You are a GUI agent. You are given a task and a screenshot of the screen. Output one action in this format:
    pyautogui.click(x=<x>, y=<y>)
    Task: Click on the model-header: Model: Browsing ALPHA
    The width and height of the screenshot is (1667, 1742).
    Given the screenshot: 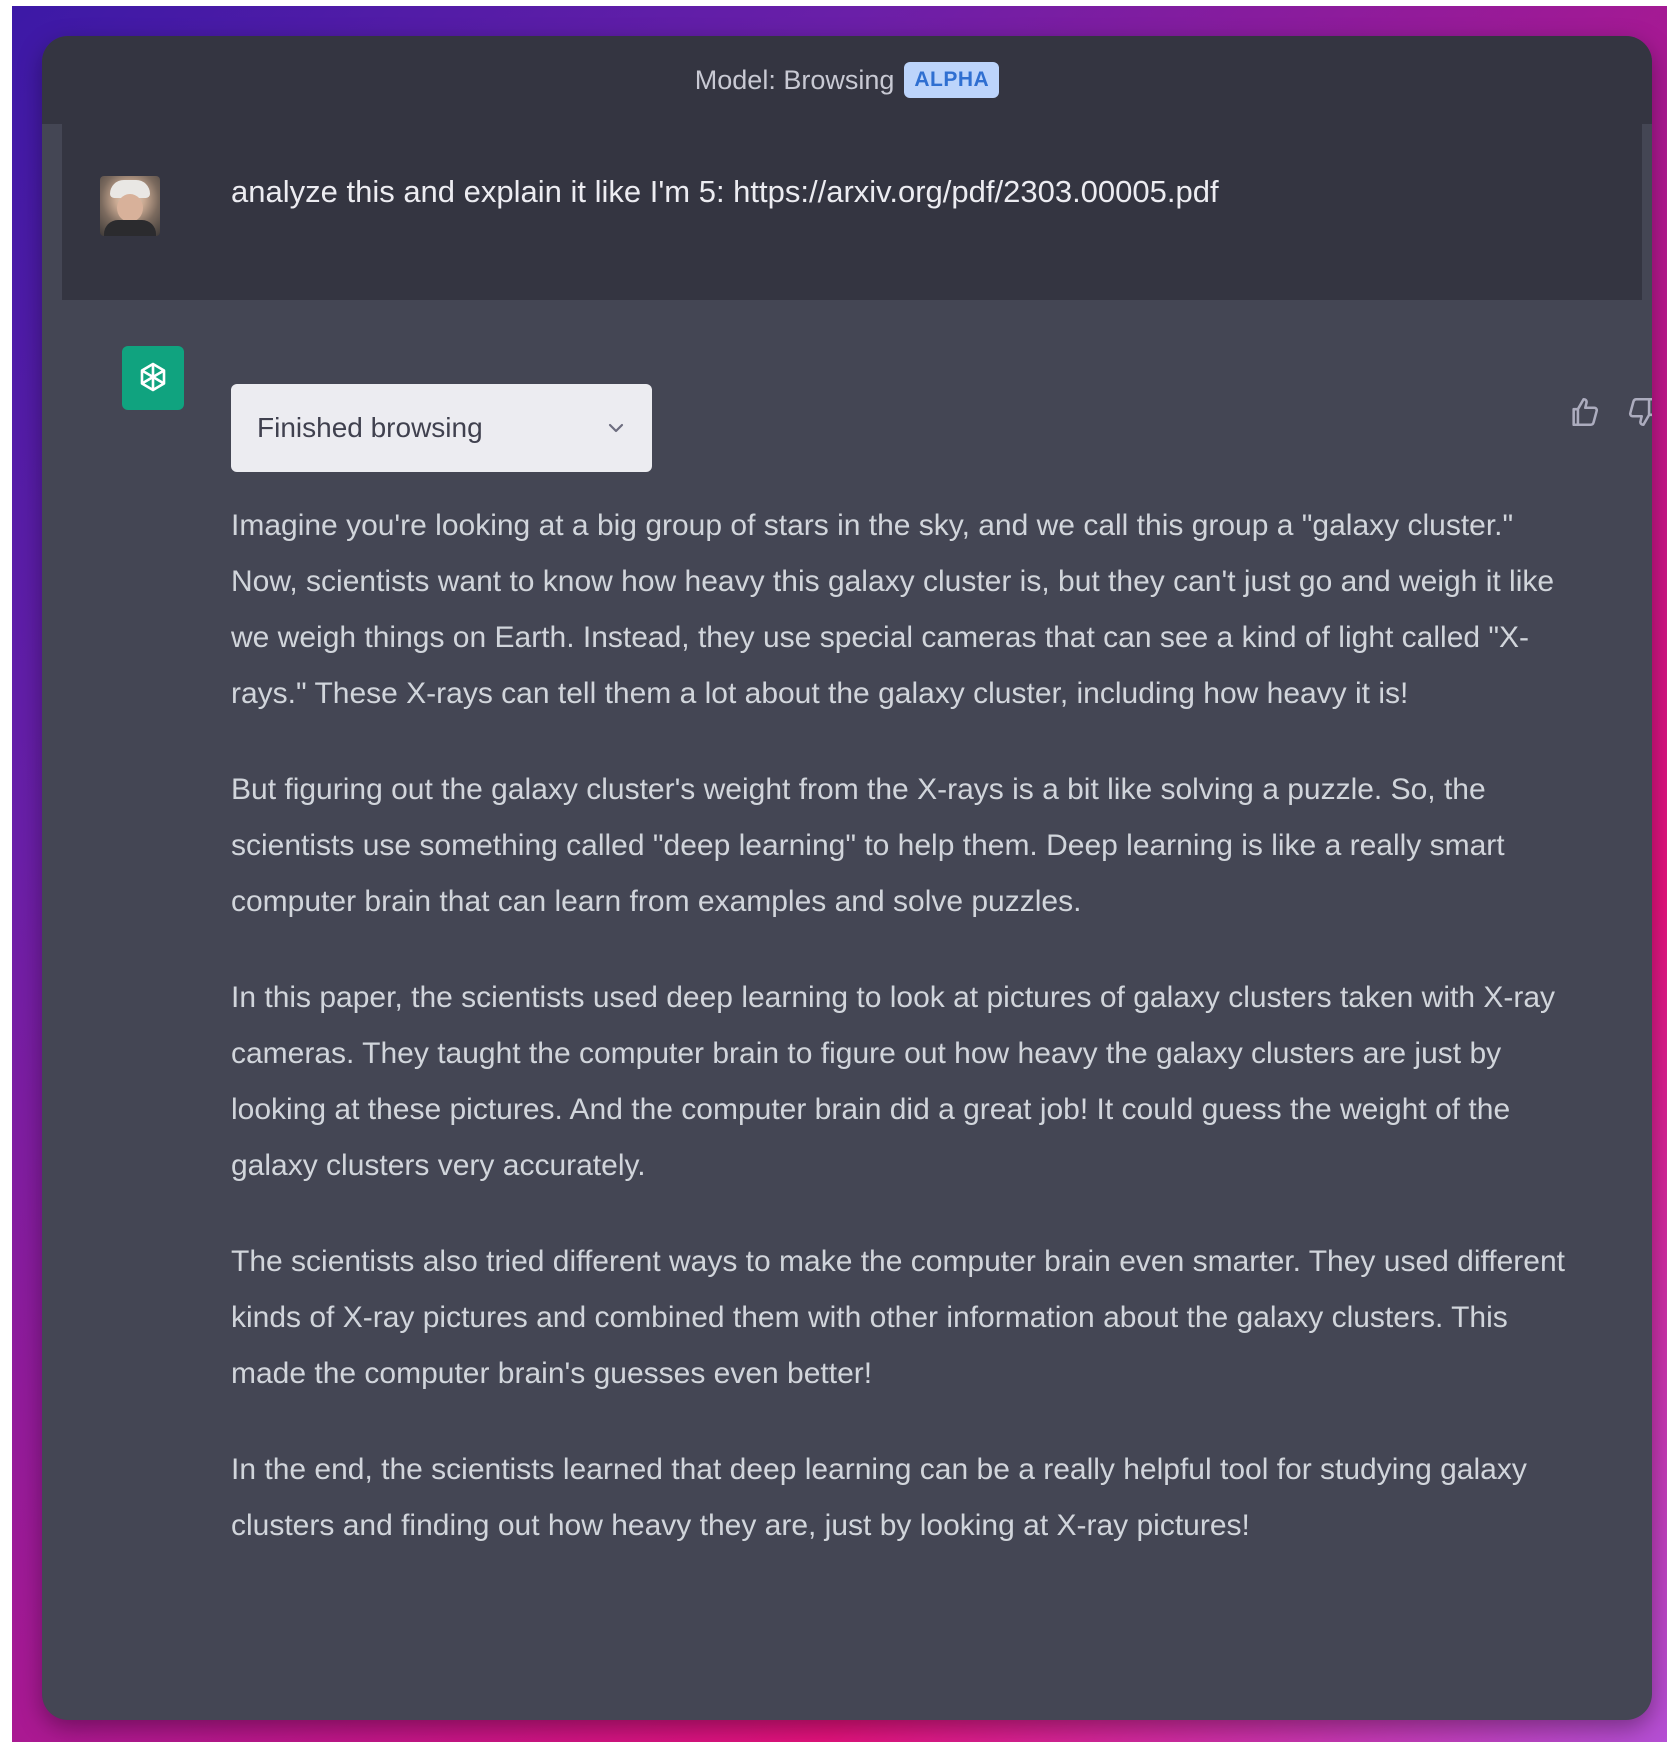 What is the action you would take?
    pyautogui.click(x=847, y=80)
    